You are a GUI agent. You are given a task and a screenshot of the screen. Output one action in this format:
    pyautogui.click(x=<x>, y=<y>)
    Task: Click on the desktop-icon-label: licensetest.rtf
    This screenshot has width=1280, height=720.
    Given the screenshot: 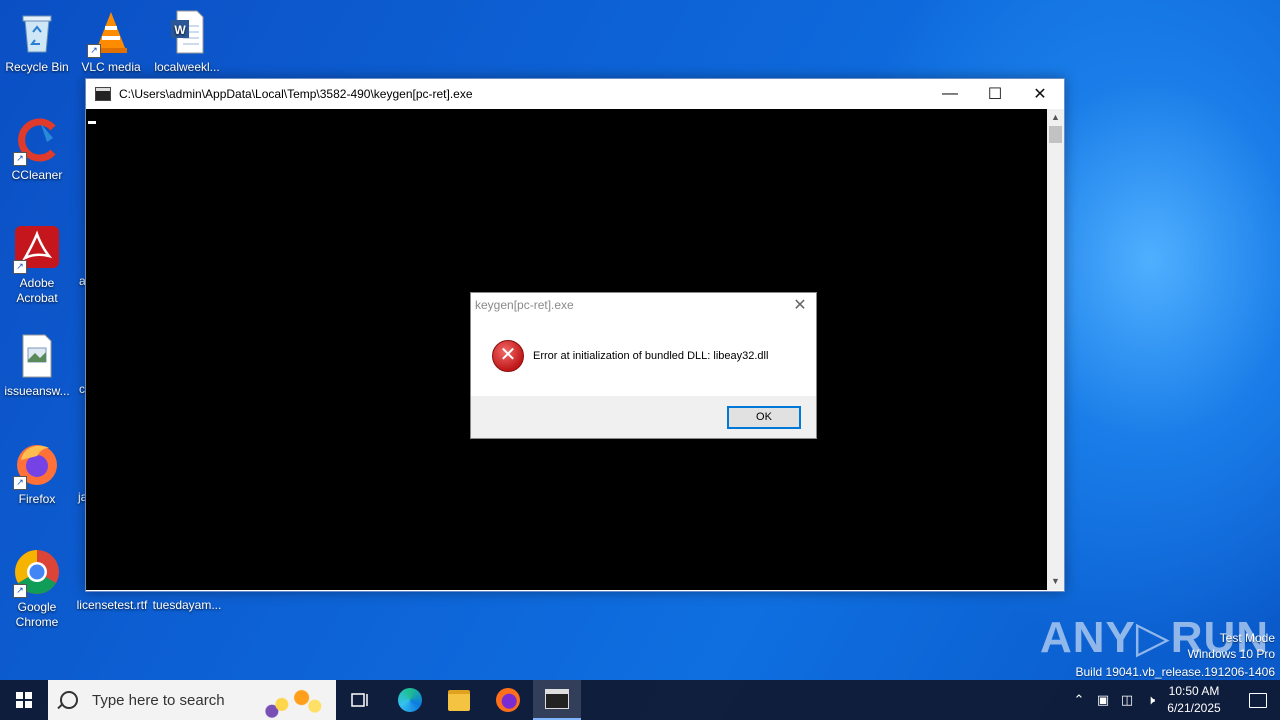 What is the action you would take?
    pyautogui.click(x=112, y=605)
    